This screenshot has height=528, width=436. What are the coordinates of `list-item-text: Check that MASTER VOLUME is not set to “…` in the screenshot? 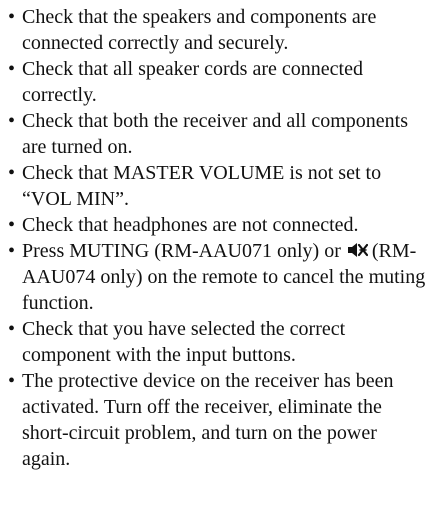 It's located at (202, 186).